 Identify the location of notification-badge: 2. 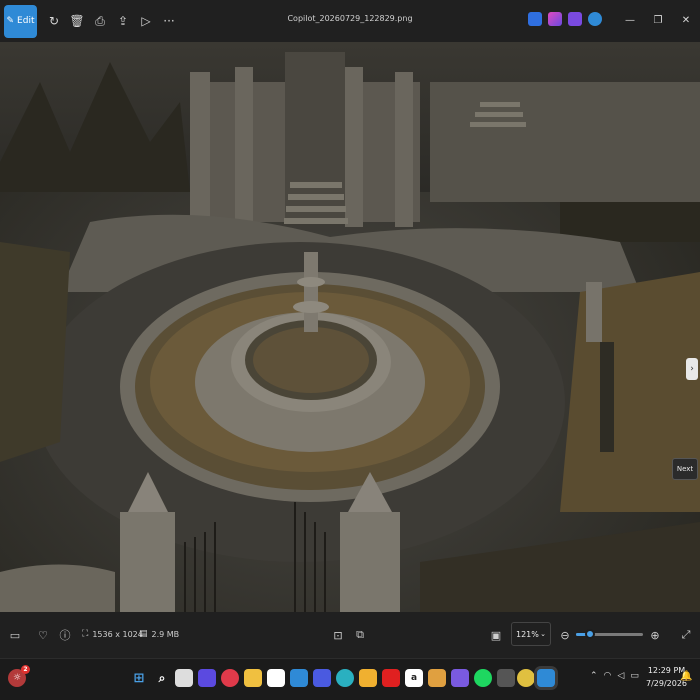
(25, 669).